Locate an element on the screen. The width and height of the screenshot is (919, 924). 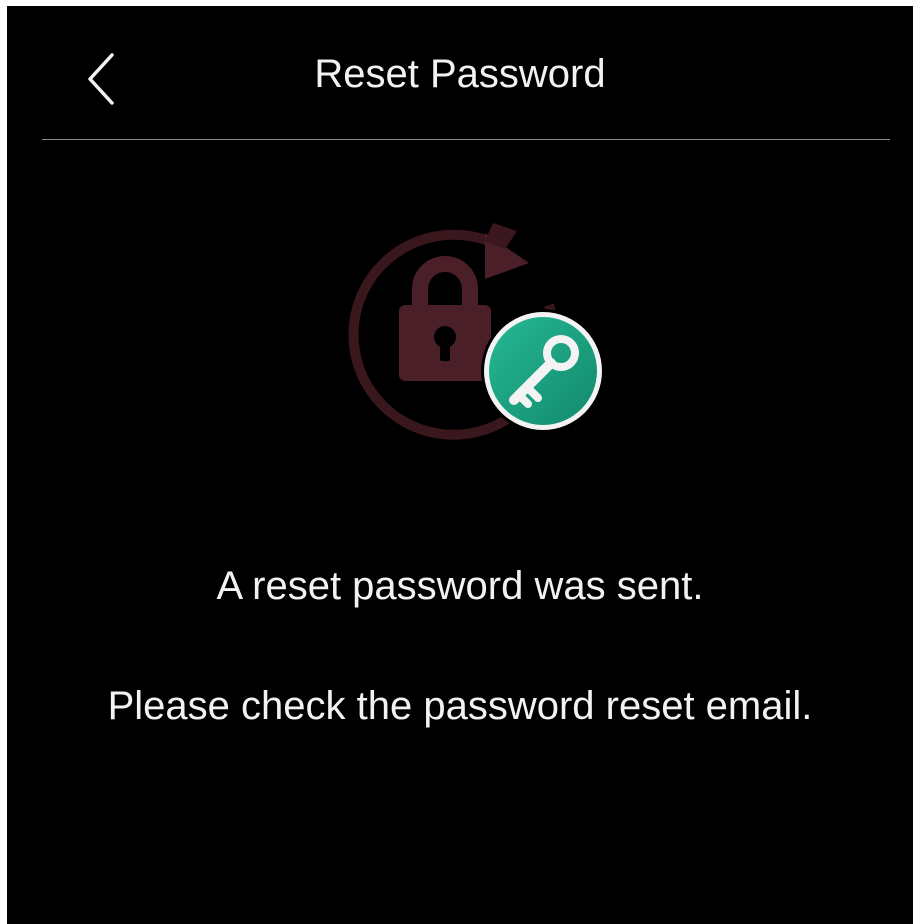
header-divider is located at coordinates (466, 139).